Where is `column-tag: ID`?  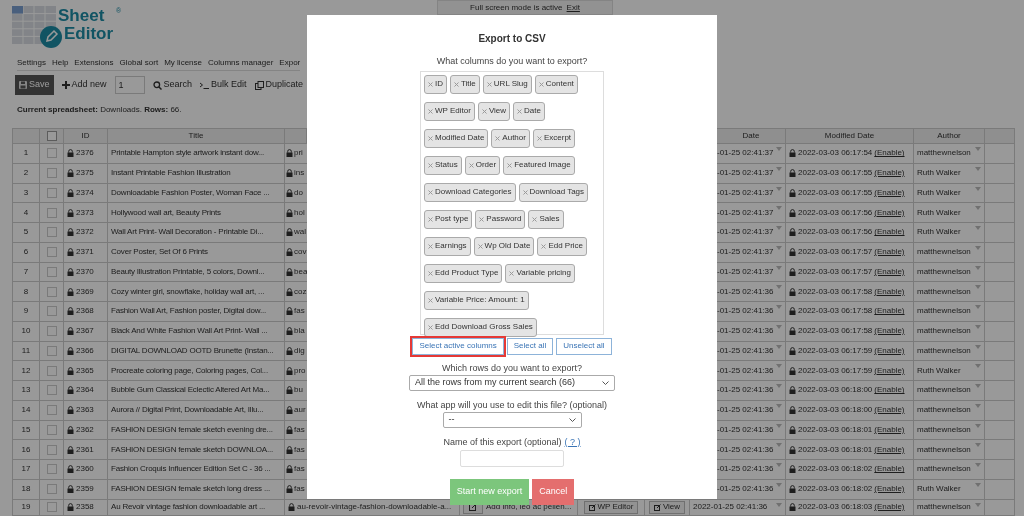 column-tag: ID is located at coordinates (435, 84).